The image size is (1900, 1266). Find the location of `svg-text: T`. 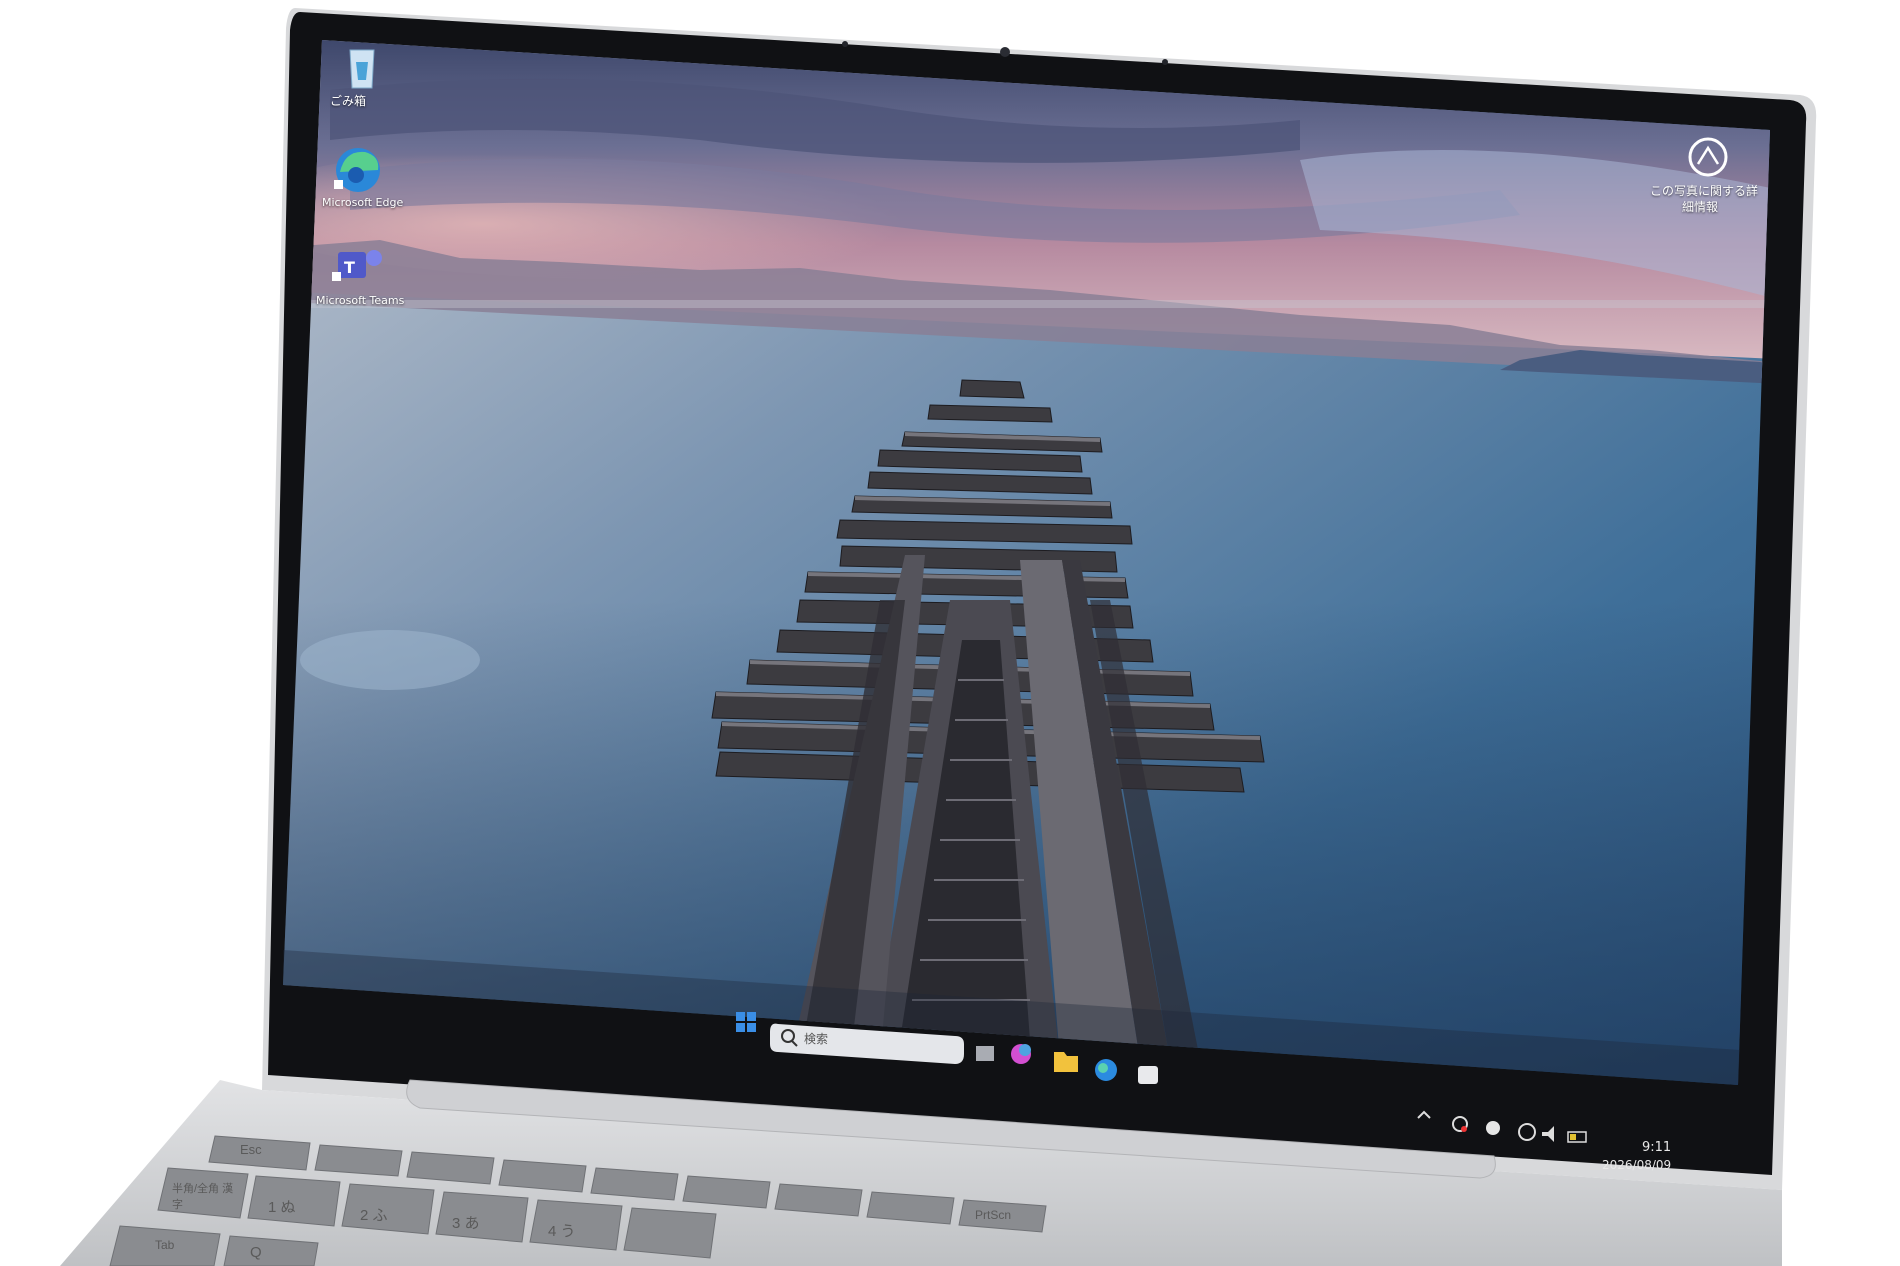

svg-text: T is located at coordinates (349, 267).